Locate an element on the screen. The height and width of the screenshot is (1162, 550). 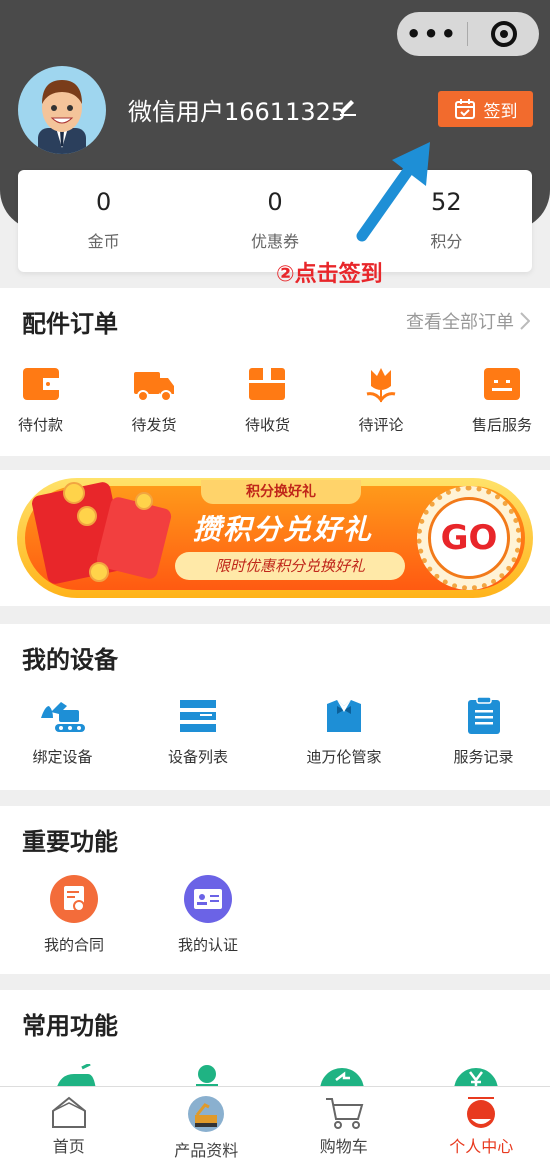
service-icon is located at coordinates (501, 384).